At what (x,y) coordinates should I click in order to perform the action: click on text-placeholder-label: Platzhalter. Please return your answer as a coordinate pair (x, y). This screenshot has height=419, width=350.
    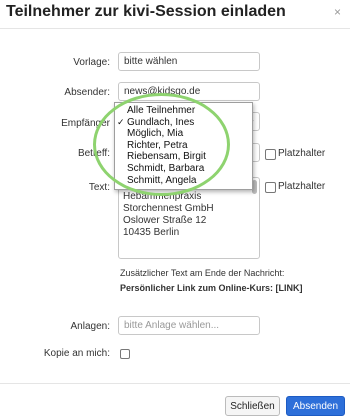
    Looking at the image, I should click on (302, 186).